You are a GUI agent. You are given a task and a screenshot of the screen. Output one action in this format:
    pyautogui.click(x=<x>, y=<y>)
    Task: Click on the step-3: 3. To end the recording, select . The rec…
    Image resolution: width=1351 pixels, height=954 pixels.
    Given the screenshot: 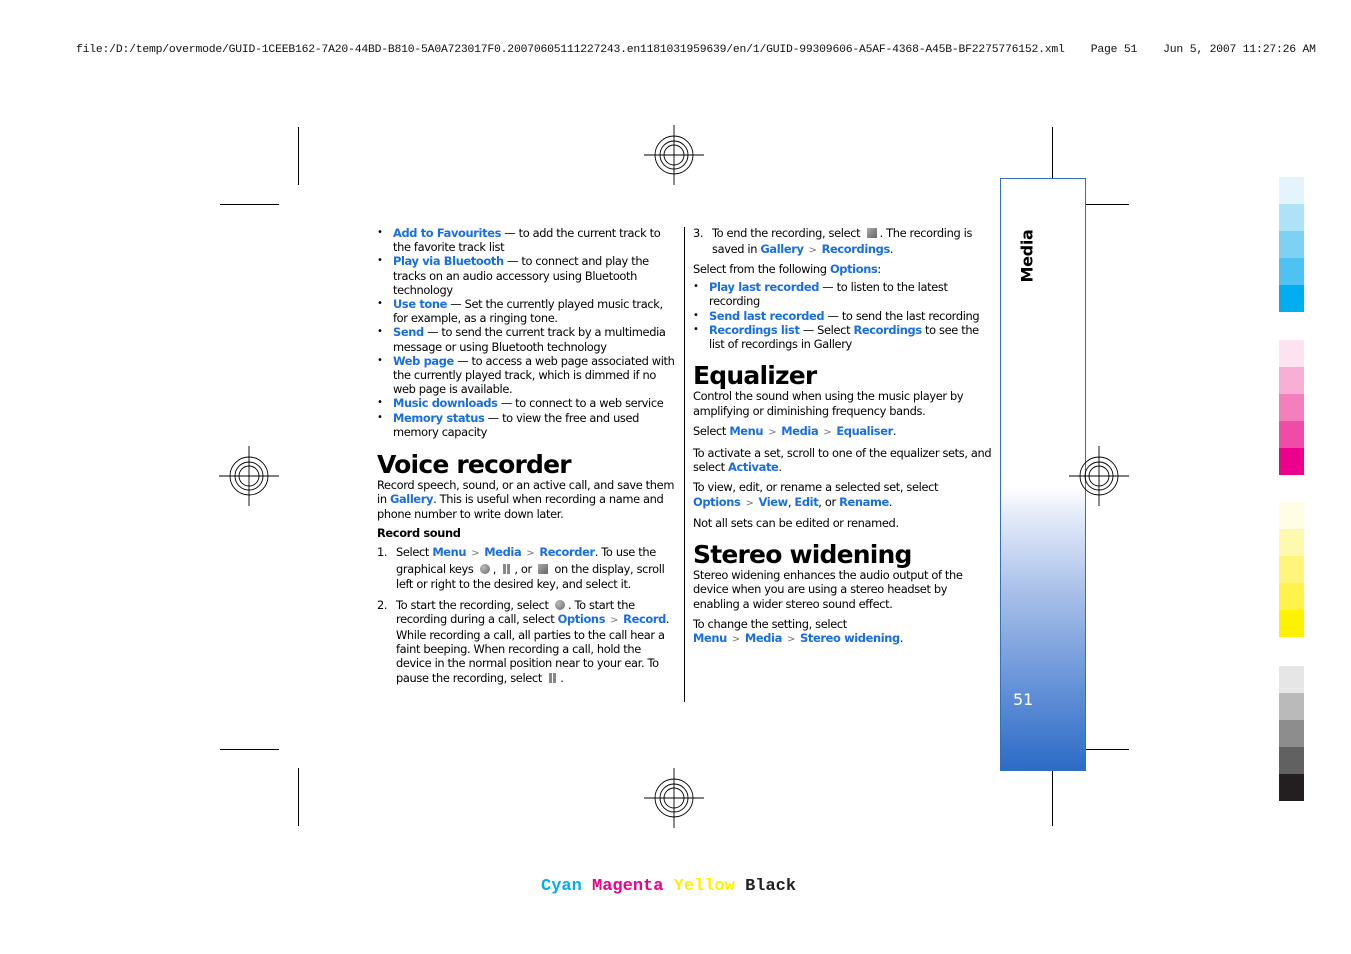 What is the action you would take?
    pyautogui.click(x=833, y=241)
    